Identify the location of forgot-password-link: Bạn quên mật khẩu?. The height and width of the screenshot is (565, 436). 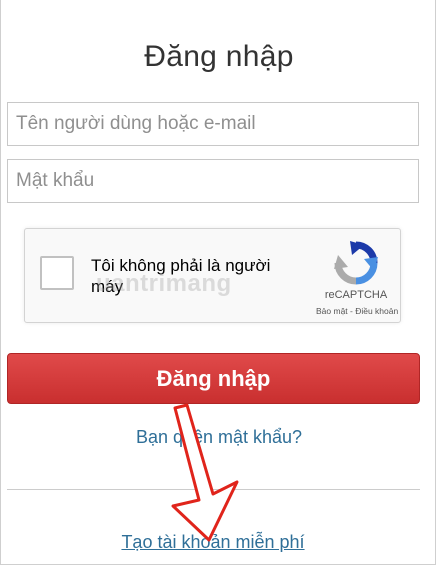
(218, 437).